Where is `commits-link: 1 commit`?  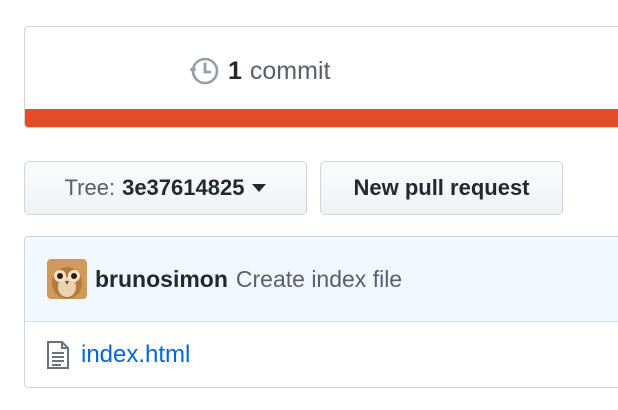 commits-link: 1 commit is located at coordinates (260, 71).